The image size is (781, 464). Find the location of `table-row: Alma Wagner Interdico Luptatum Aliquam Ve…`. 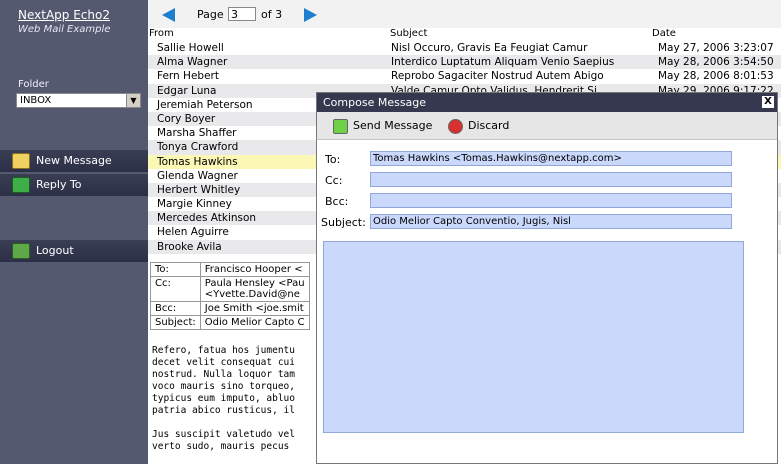

table-row: Alma Wagner Interdico Luptatum Aliquam Ve… is located at coordinates (464, 62).